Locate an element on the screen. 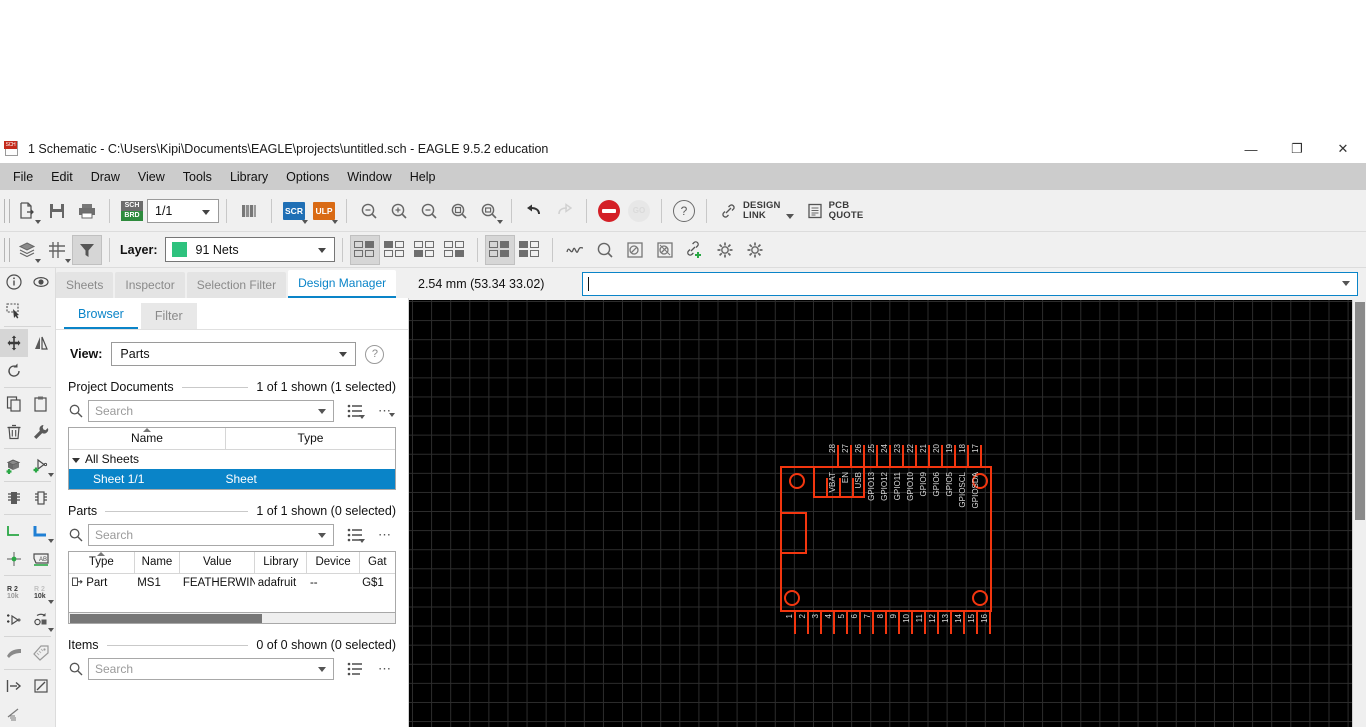 Image resolution: width=1366 pixels, height=727 pixels. table-row: All Sheets is located at coordinates (232, 459).